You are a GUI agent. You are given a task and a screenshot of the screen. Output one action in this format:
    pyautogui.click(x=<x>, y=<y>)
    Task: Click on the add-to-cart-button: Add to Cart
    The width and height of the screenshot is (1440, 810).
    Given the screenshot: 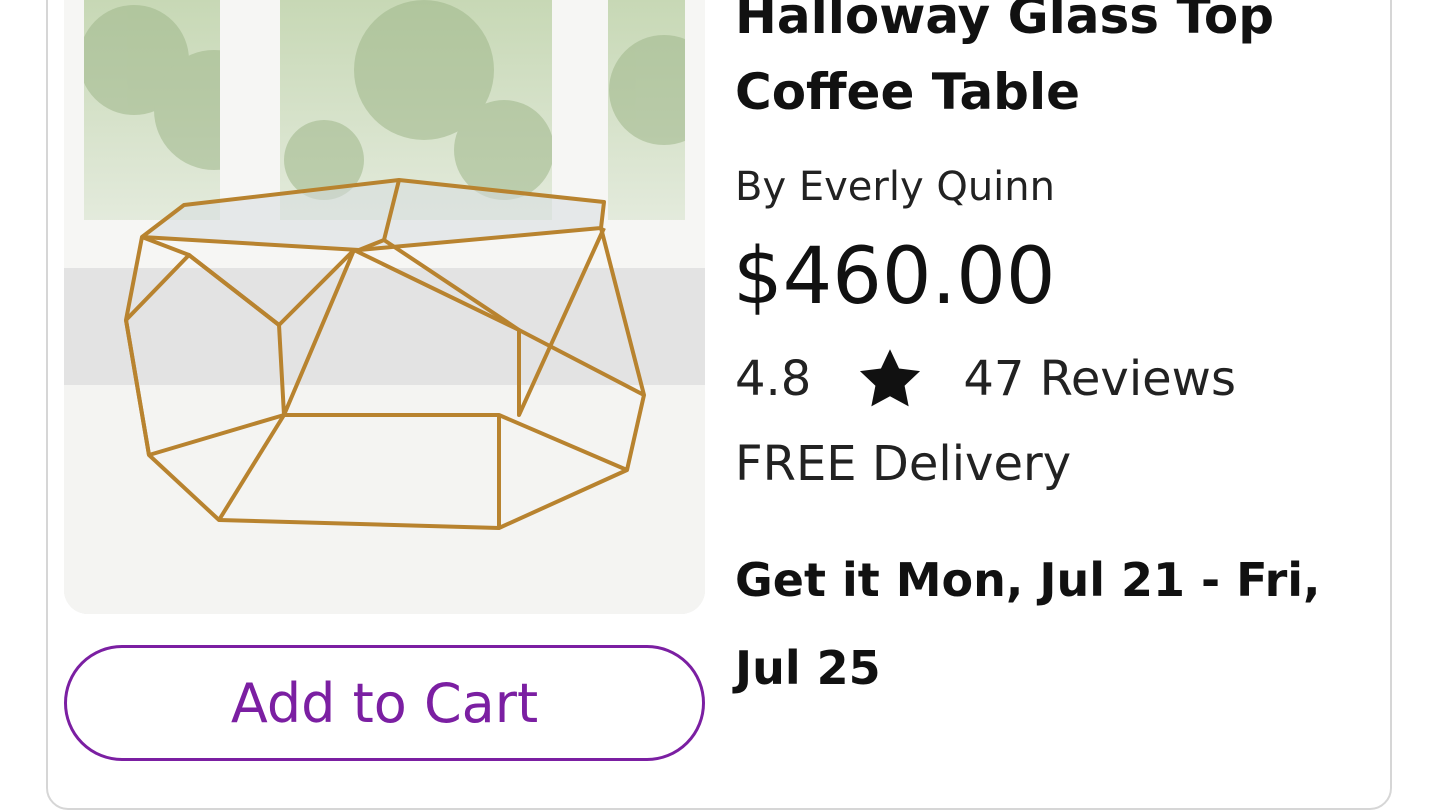 What is the action you would take?
    pyautogui.click(x=384, y=703)
    